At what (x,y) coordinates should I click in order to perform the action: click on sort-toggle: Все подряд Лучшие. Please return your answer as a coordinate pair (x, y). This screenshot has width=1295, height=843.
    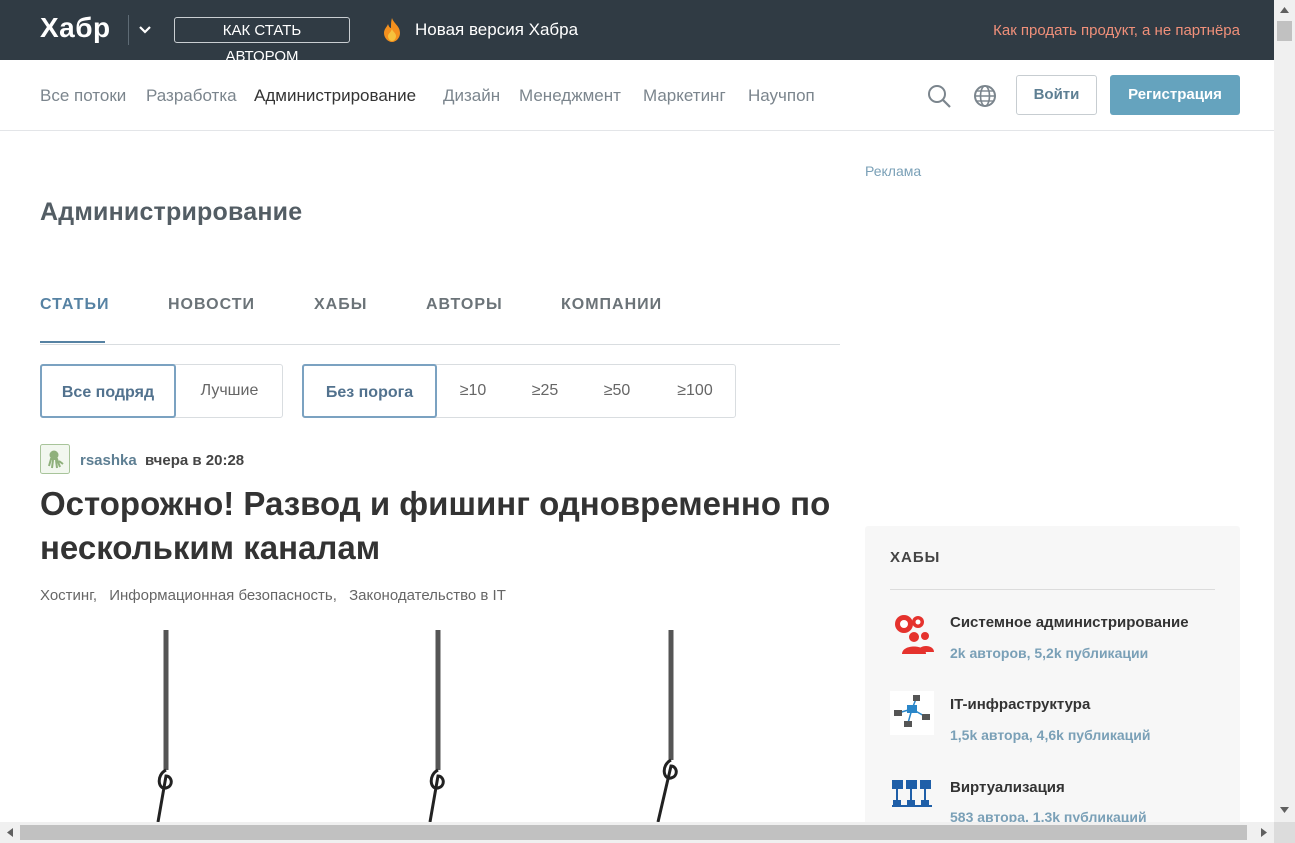
    Looking at the image, I should click on (161, 391).